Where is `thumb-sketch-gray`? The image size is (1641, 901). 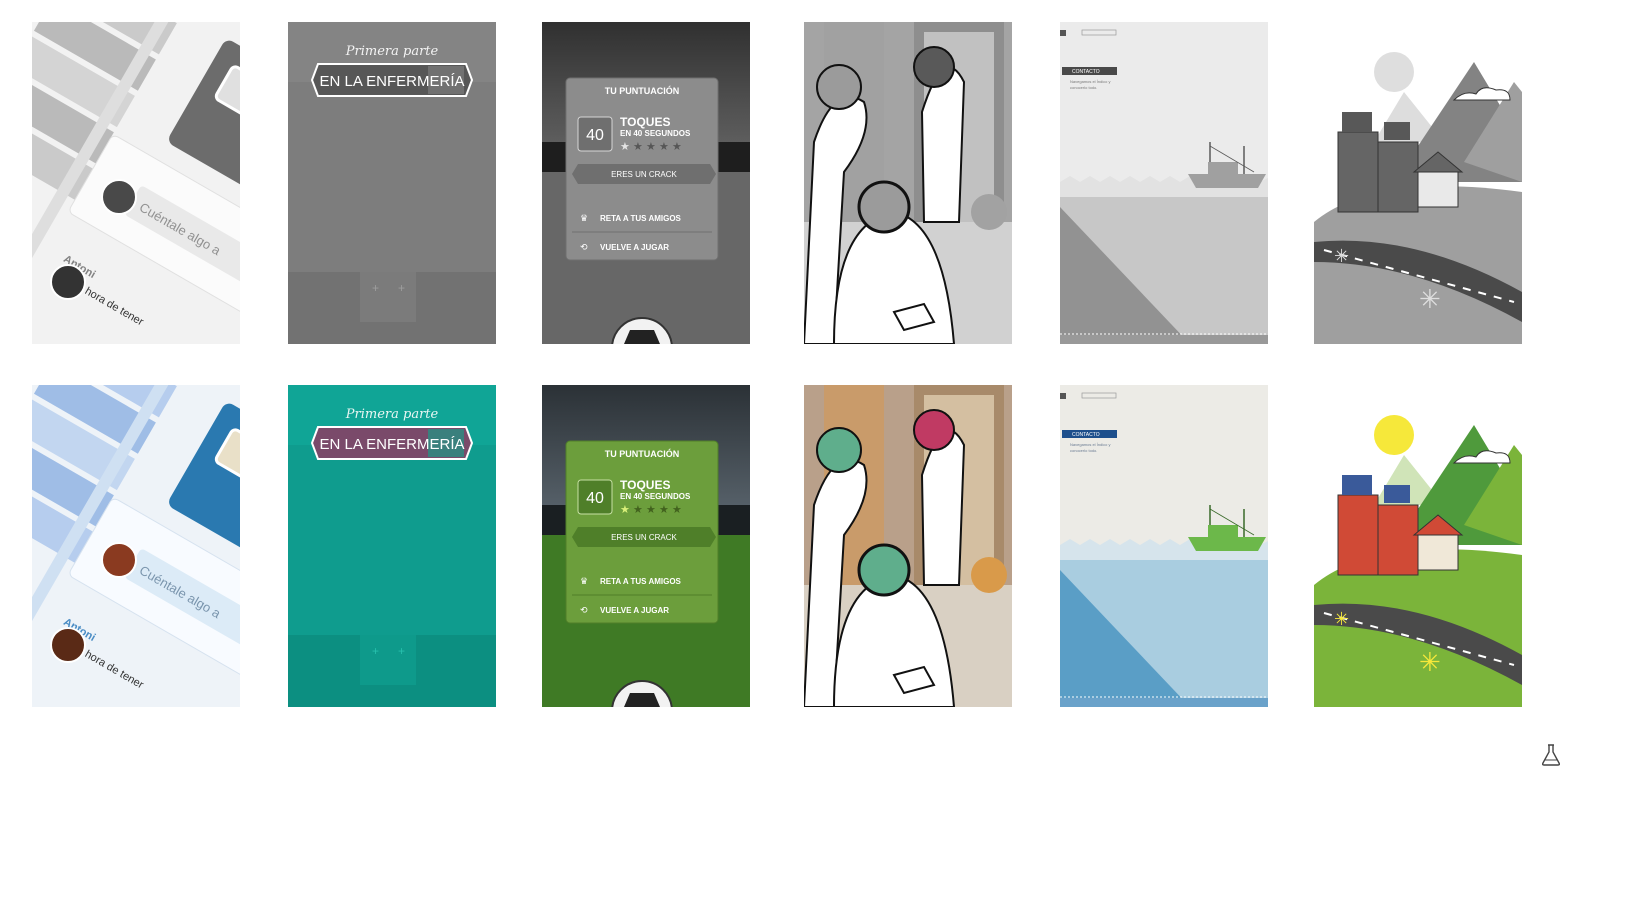 thumb-sketch-gray is located at coordinates (908, 183).